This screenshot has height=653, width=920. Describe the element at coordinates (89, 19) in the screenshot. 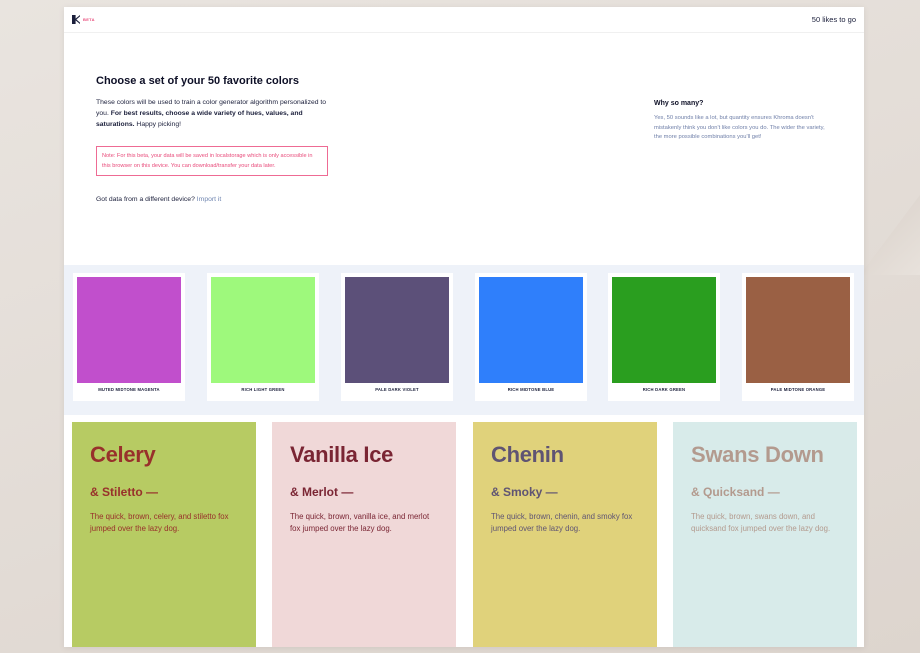

I see `beta-badge: BETA` at that location.